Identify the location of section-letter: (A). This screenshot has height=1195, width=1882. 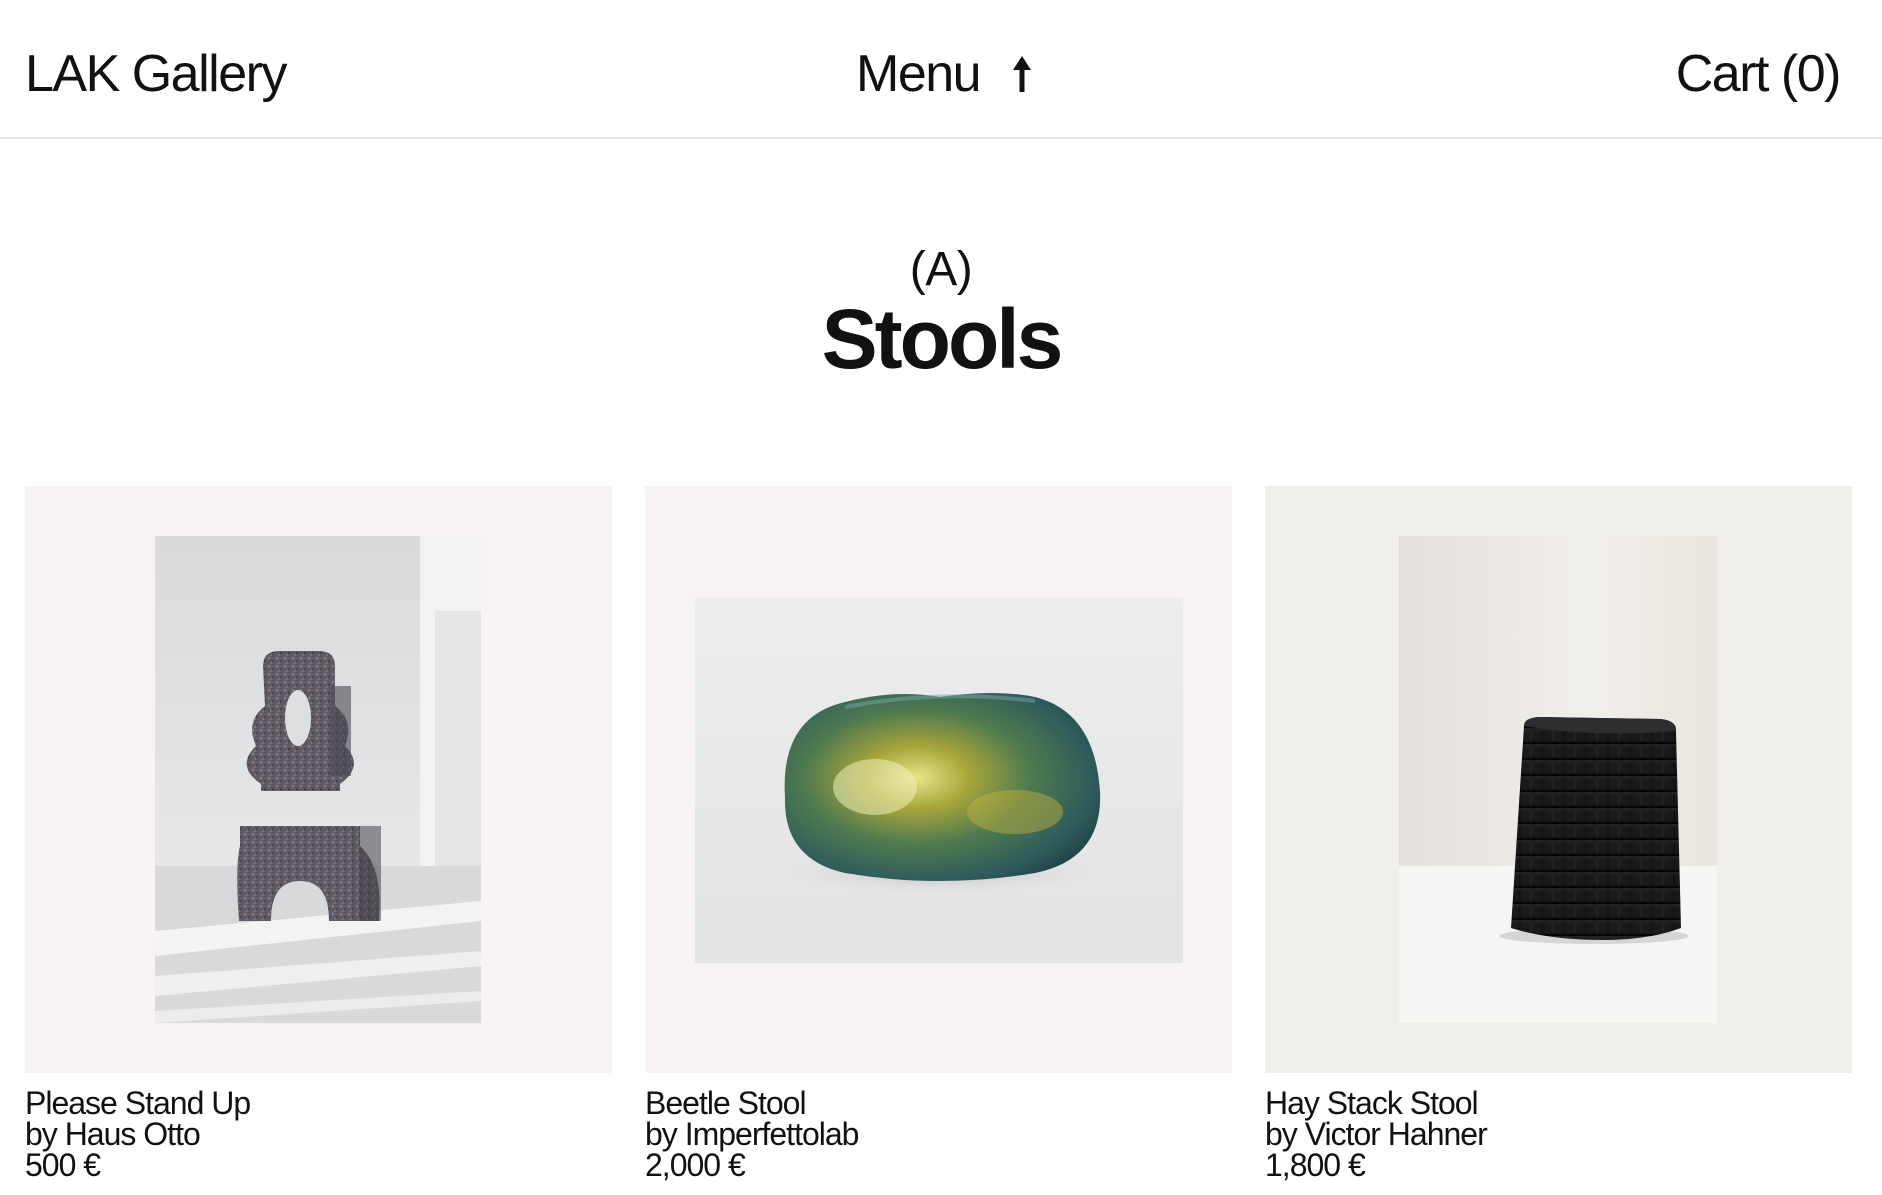
(941, 269).